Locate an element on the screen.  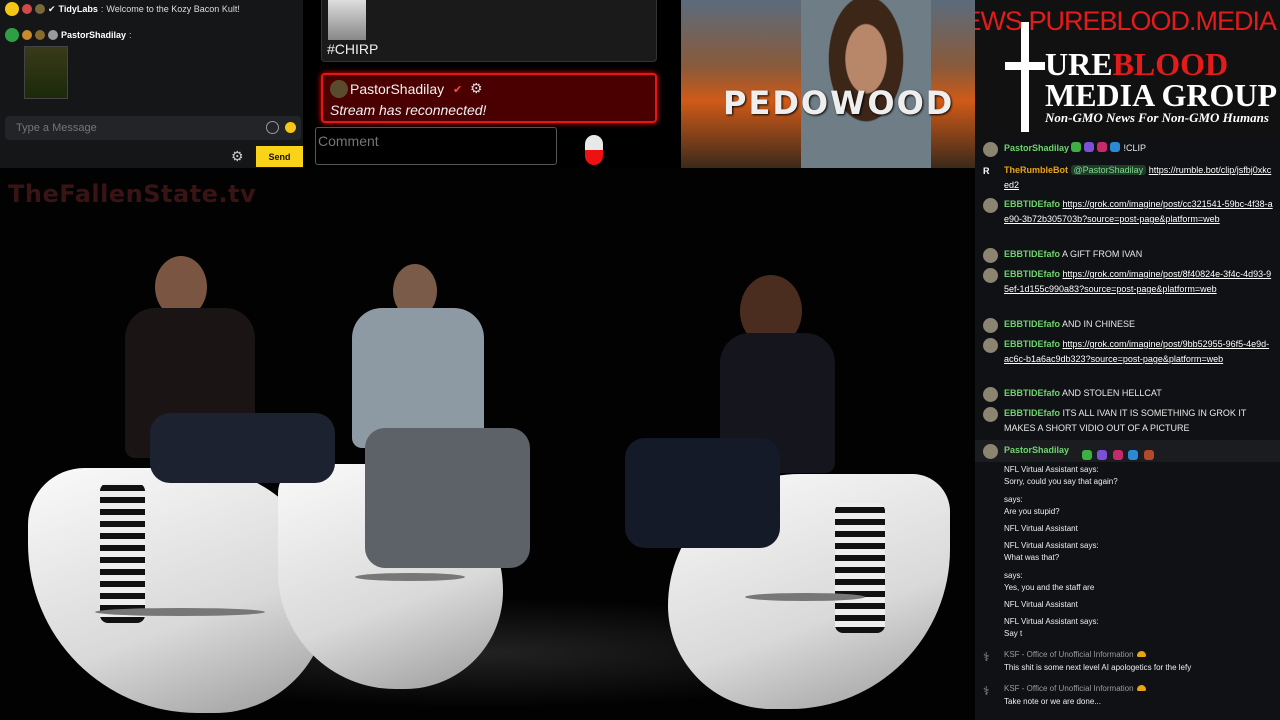
chat-message-body: EBBTIDEfafo AND IN CHINESE is located at coordinates (1138, 324).